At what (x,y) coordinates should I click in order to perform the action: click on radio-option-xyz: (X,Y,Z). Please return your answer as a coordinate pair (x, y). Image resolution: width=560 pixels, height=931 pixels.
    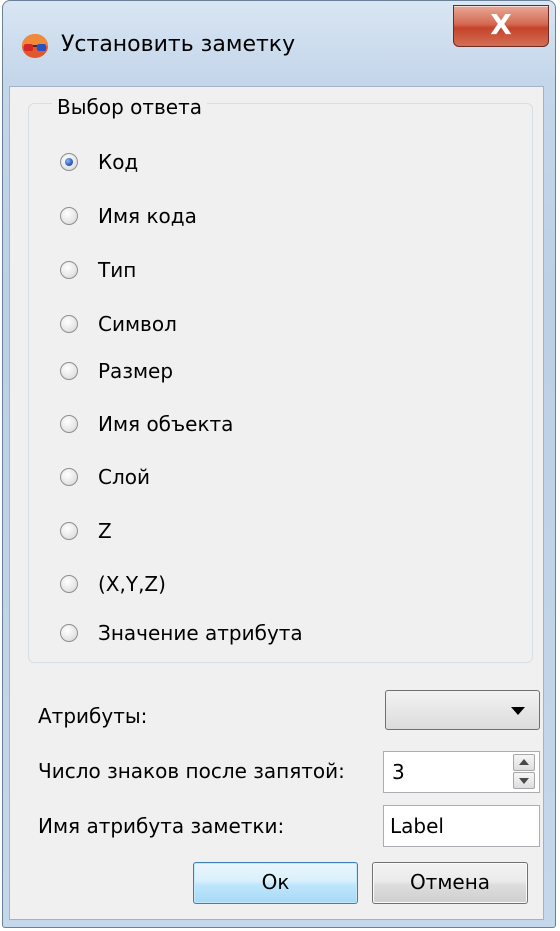
    Looking at the image, I should click on (113, 584).